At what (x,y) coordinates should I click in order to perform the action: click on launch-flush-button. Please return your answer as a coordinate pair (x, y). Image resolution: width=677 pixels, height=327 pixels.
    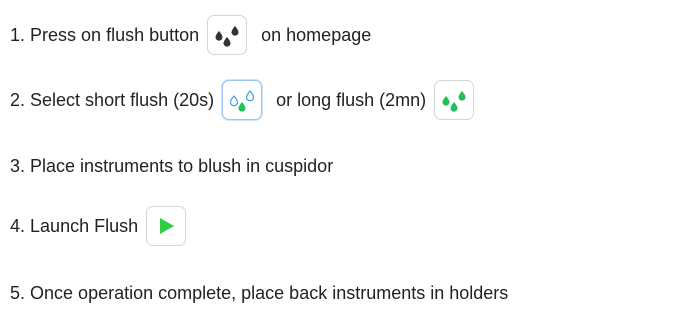
    Looking at the image, I should click on (166, 226).